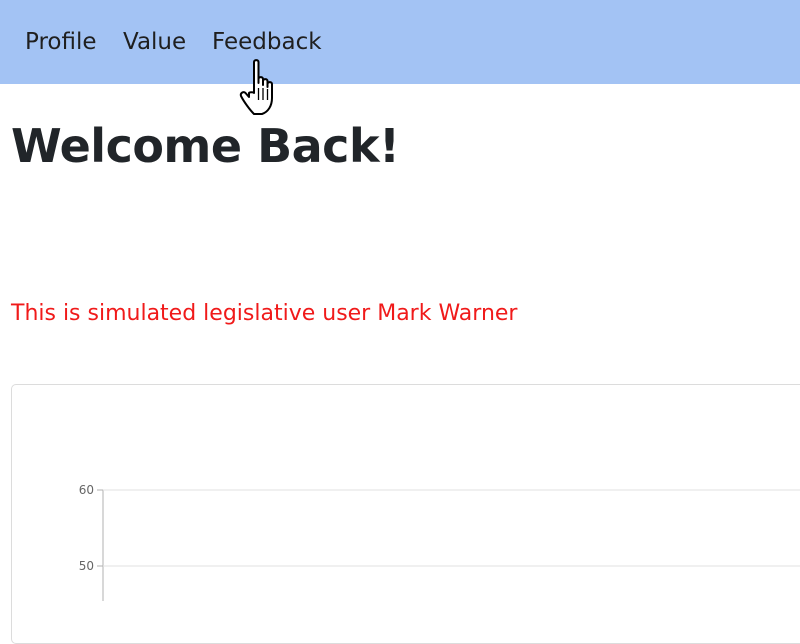 The width and height of the screenshot is (800, 644). I want to click on y-tick-label: 50, so click(86, 566).